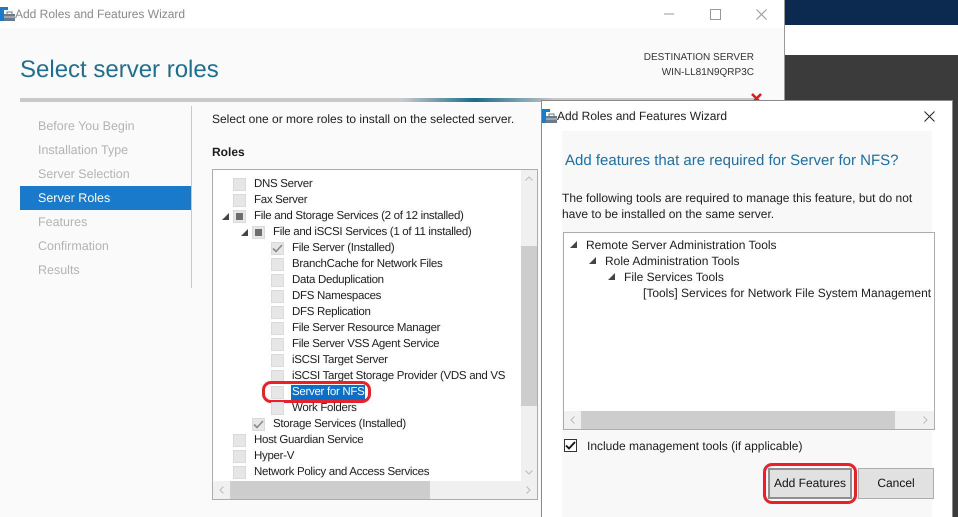  Describe the element at coordinates (338, 280) in the screenshot. I see `tree-item: Data Deduplication` at that location.